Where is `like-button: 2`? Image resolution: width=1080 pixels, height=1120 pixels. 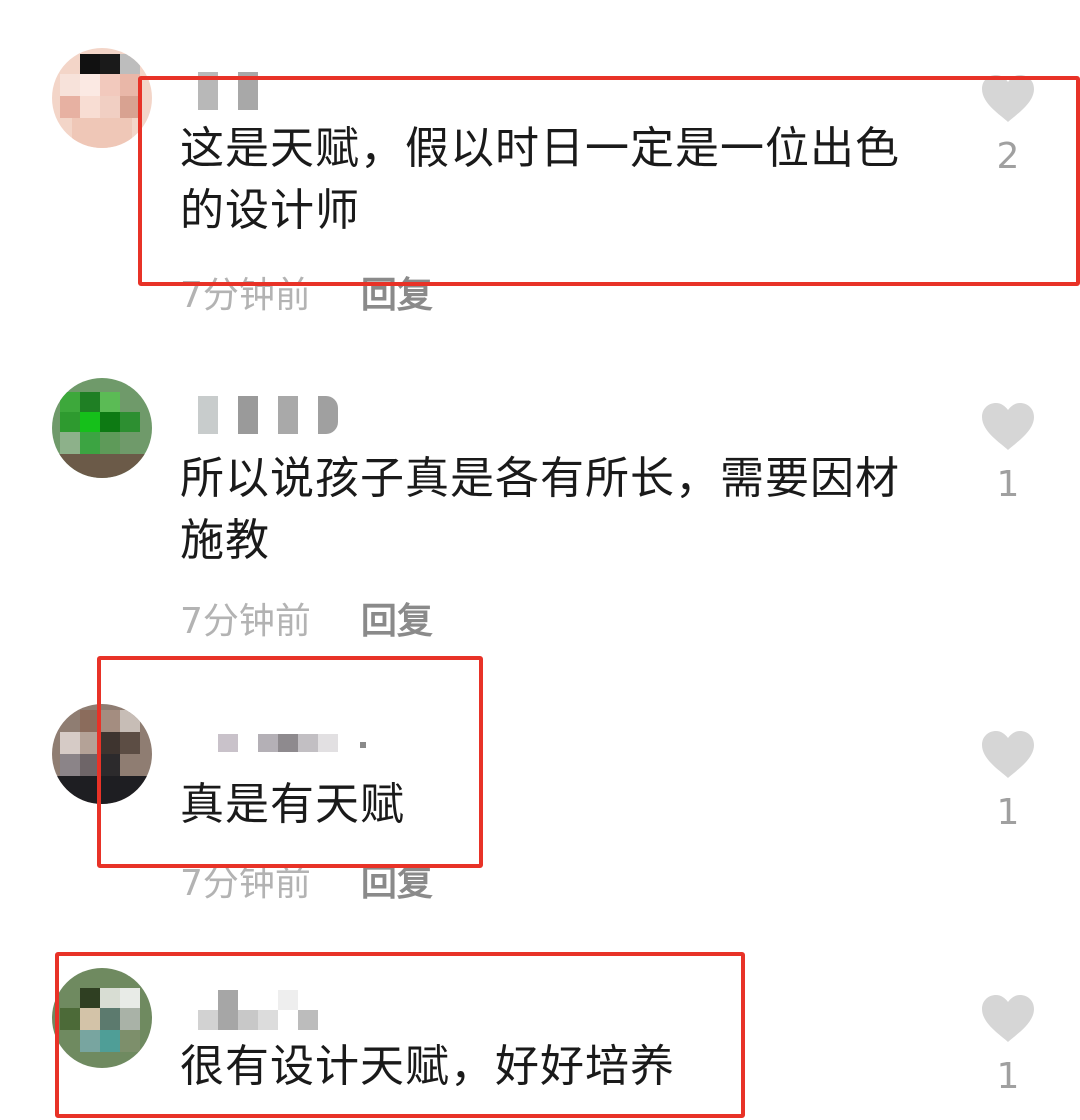
like-button: 2 is located at coordinates (1008, 125).